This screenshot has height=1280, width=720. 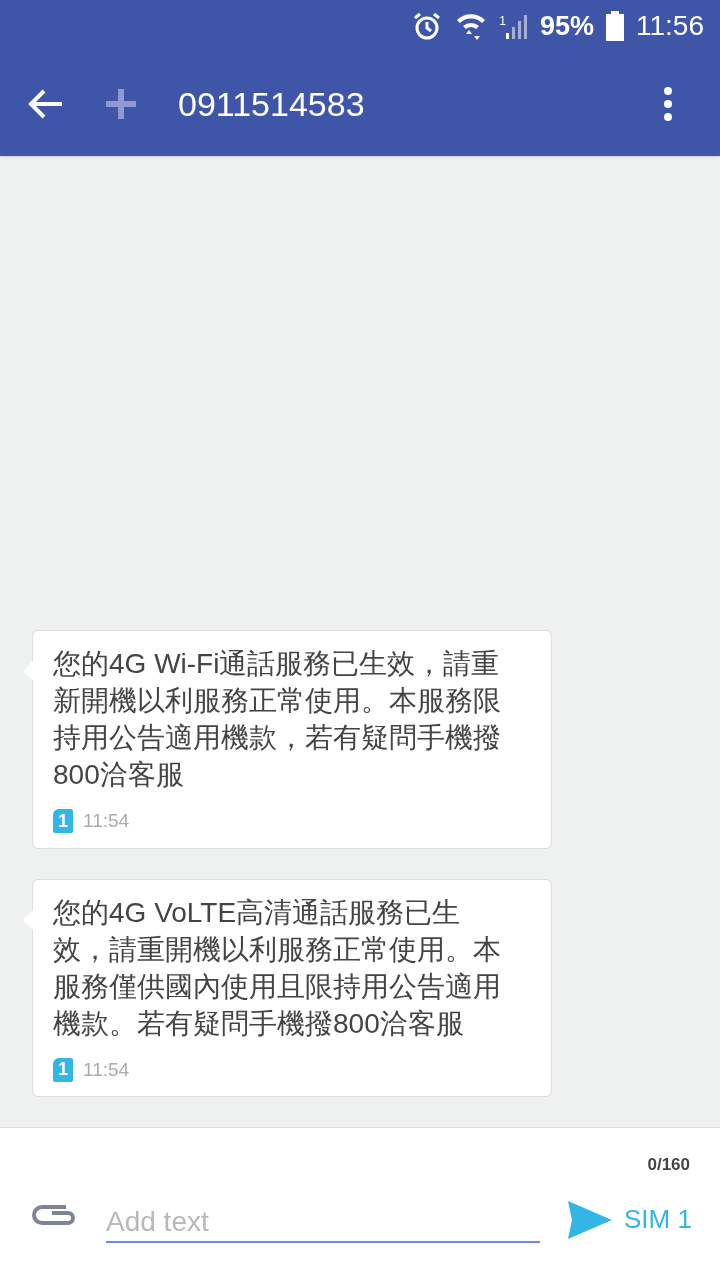 What do you see at coordinates (277, 968) in the screenshot?
I see `message-text: 您的4G VoLTE高清通話服務已生效，請重開機以利服務正常使用。本服務僅供國內使用且限持用公告適用機款。若有疑問手機撥800洽客服` at bounding box center [277, 968].